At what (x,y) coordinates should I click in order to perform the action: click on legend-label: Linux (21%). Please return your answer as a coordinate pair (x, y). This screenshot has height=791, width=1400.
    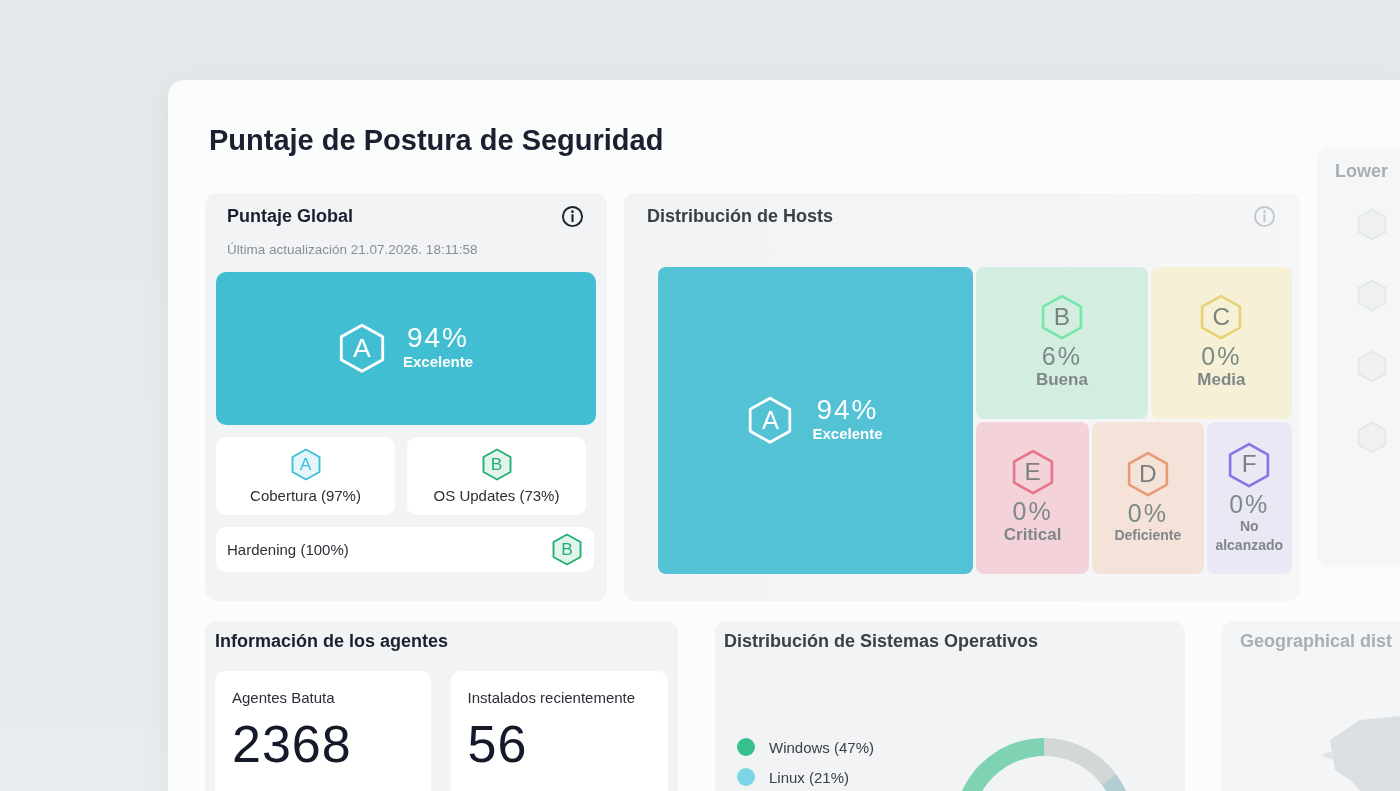
    Looking at the image, I should click on (809, 777).